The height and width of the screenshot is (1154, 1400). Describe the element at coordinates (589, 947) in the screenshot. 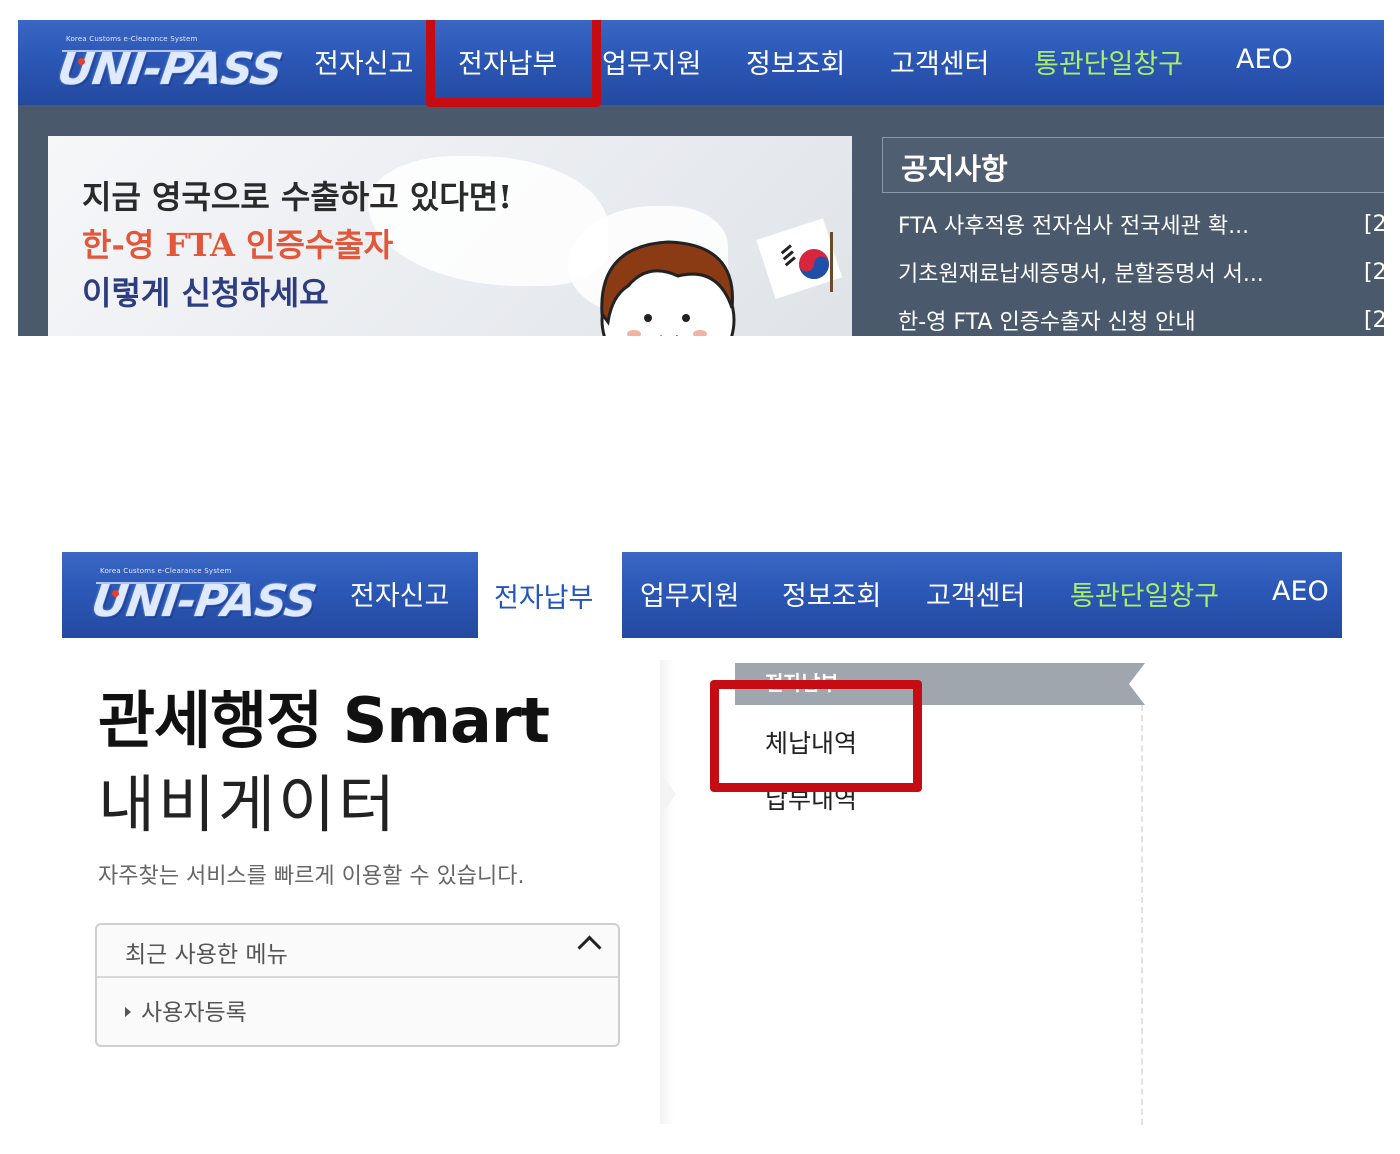

I see `chevron-up-icon` at that location.